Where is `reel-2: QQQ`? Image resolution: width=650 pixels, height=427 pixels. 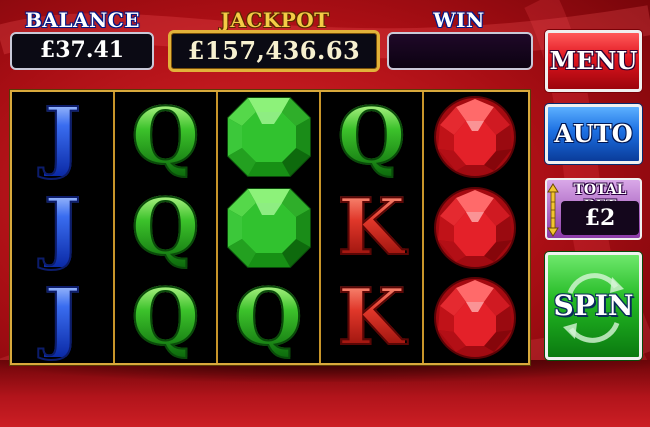 reel-2: QQQ is located at coordinates (166, 227).